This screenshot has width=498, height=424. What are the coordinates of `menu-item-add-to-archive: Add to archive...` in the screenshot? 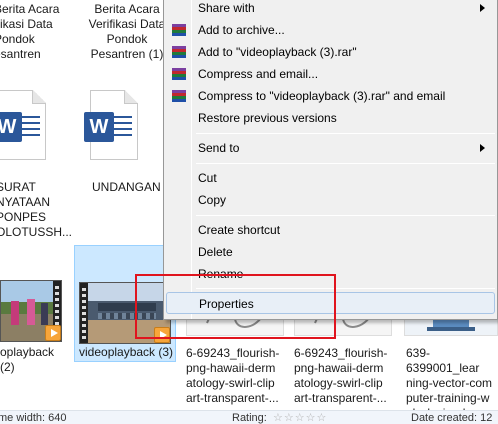 It's located at (330, 30).